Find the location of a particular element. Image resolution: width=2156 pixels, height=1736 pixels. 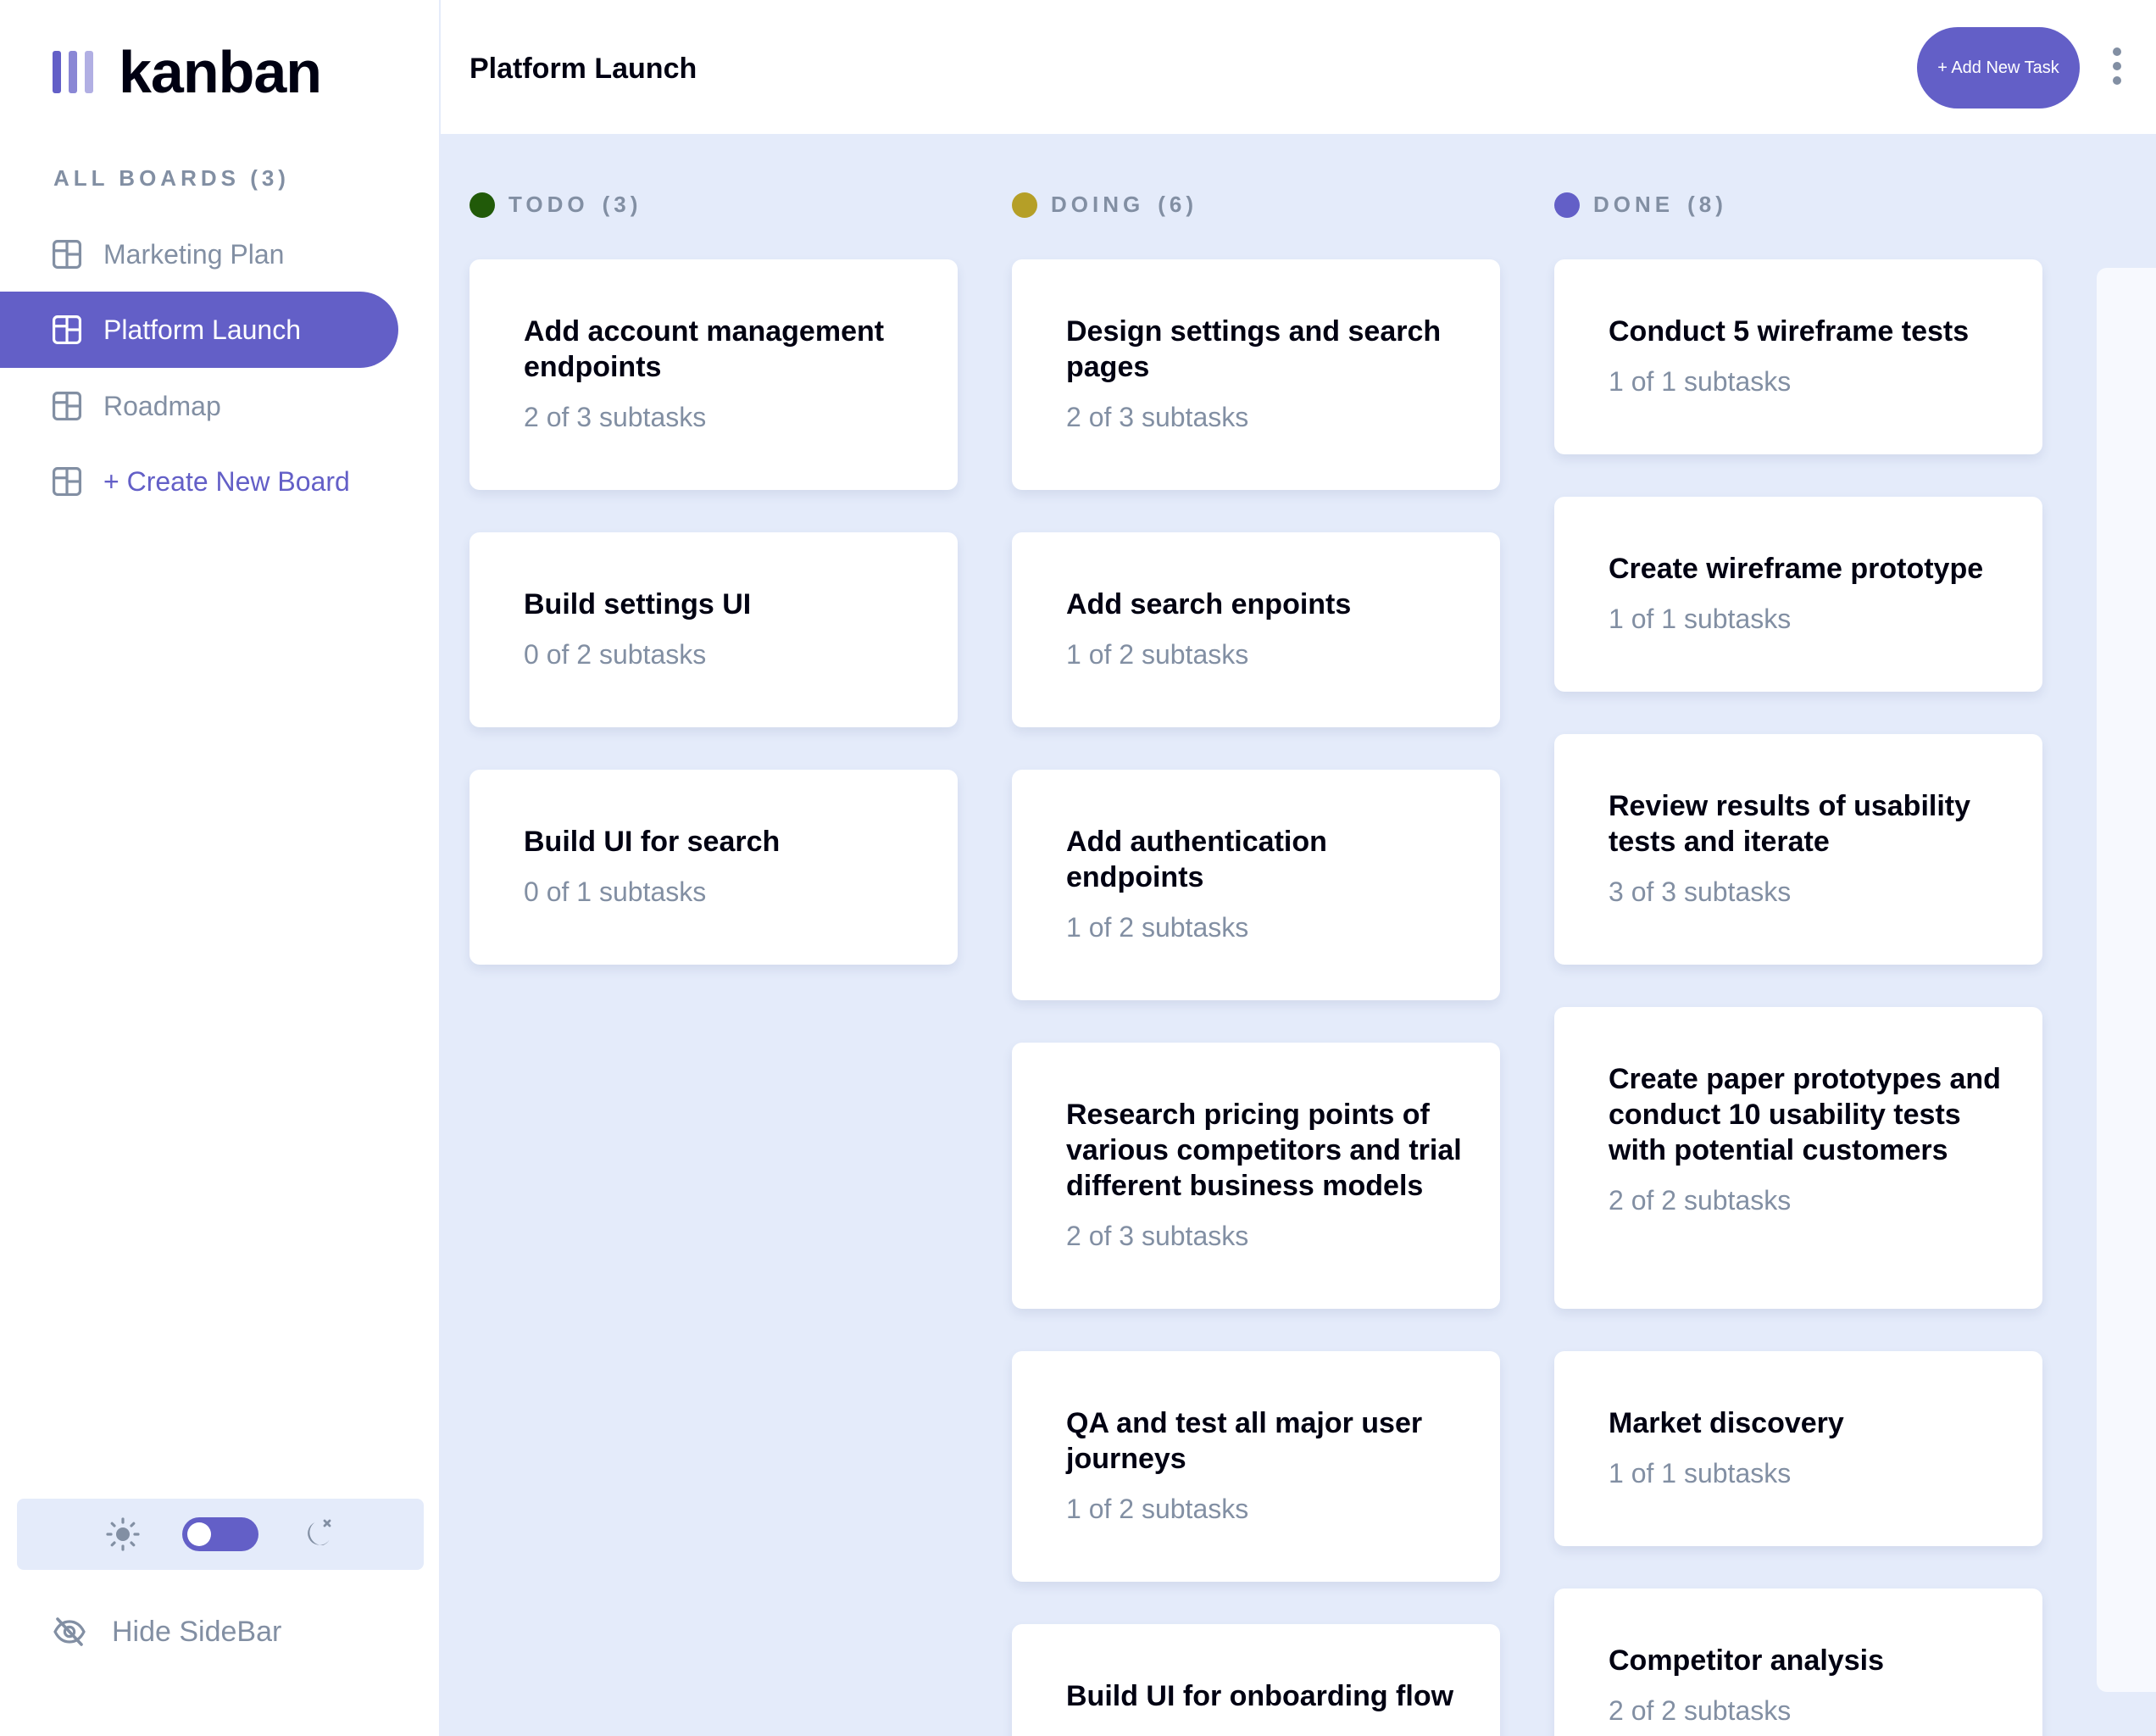

task-card: Market discovery 1 of 1 subtasks is located at coordinates (1798, 1448).